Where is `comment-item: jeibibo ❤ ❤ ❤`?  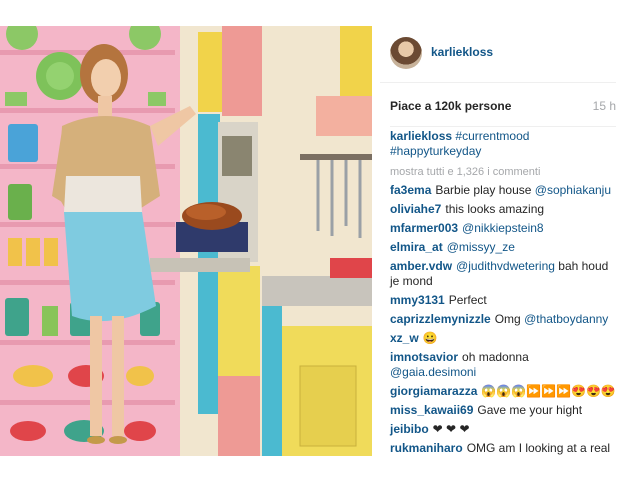
comment-item: jeibibo ❤ ❤ ❤ is located at coordinates (503, 429).